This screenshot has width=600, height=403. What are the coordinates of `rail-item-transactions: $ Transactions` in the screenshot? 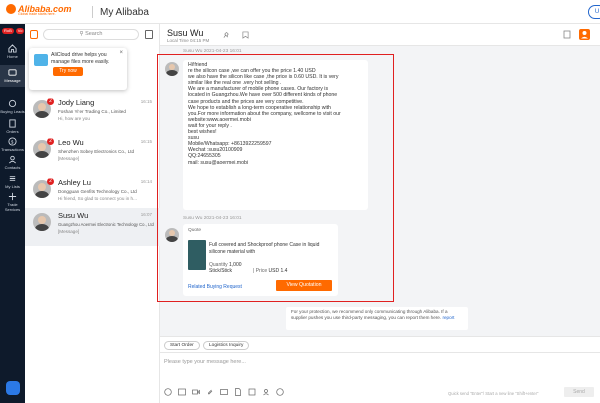 It's located at (12, 144).